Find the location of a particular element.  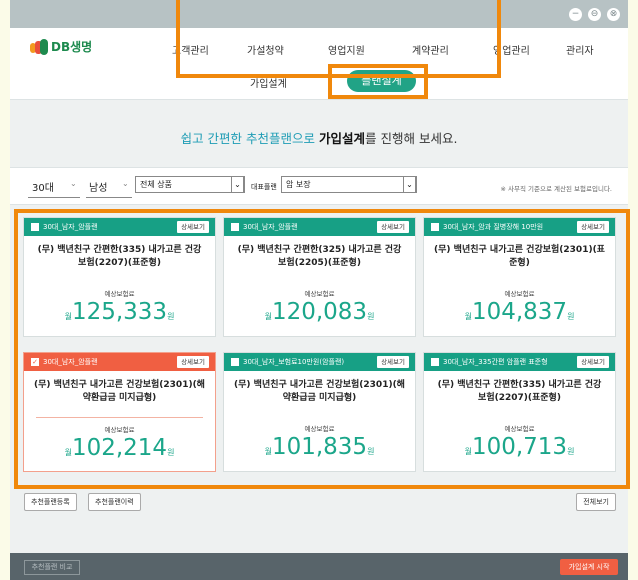

plan-history-button: 추천플랜이력 is located at coordinates (114, 502).